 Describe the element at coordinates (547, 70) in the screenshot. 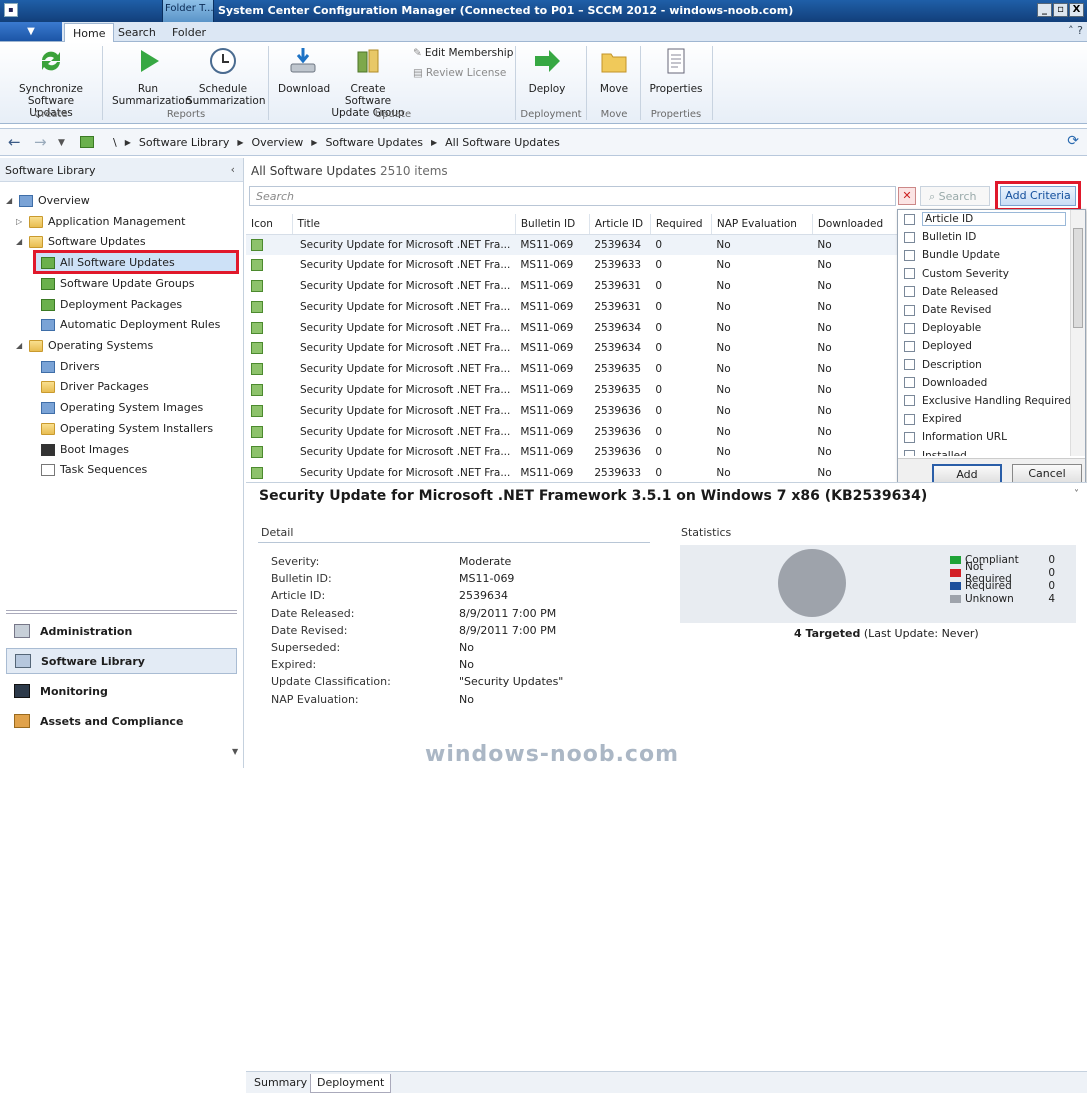

I see `deploy-button: Deploy` at that location.